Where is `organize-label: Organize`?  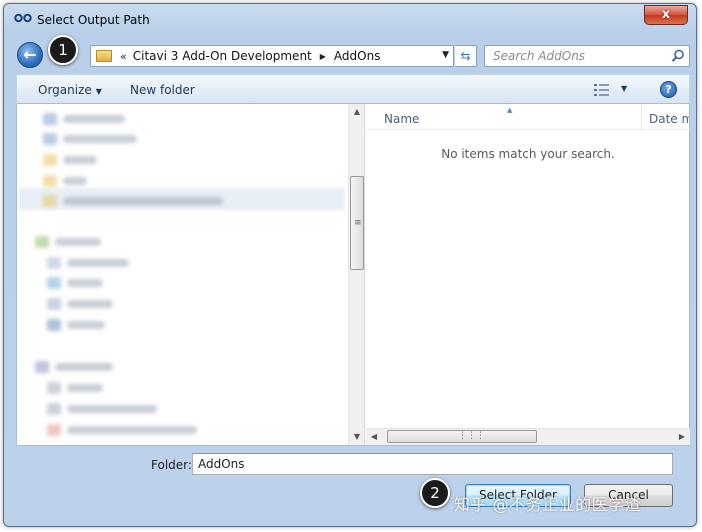
organize-label: Organize is located at coordinates (65, 90).